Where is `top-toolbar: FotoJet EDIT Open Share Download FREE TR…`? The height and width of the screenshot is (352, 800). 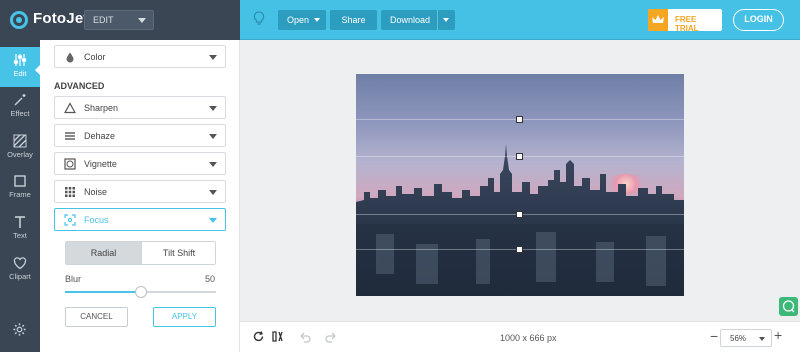
top-toolbar: FotoJet EDIT Open Share Download FREE TR… is located at coordinates (400, 20).